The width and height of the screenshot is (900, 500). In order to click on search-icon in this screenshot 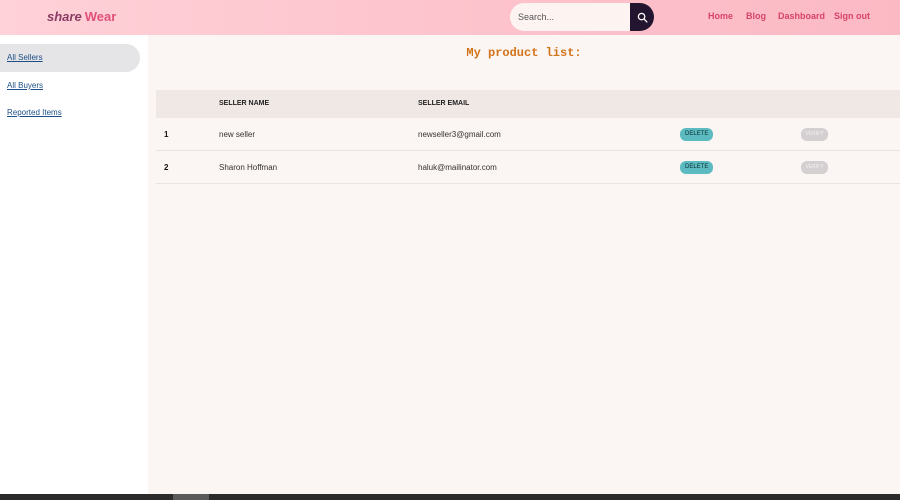, I will do `click(642, 17)`.